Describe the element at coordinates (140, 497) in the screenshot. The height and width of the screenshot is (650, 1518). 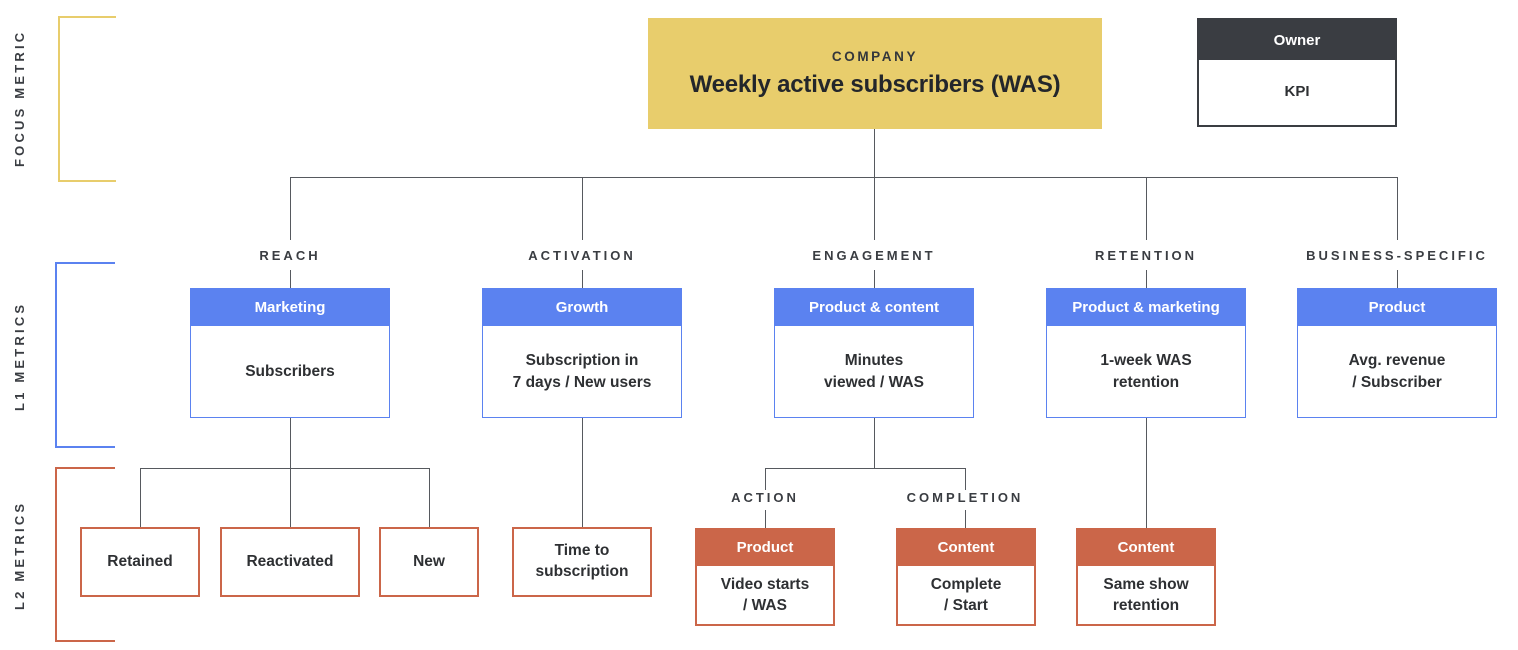
I see `connector-marketing-to-retained` at that location.